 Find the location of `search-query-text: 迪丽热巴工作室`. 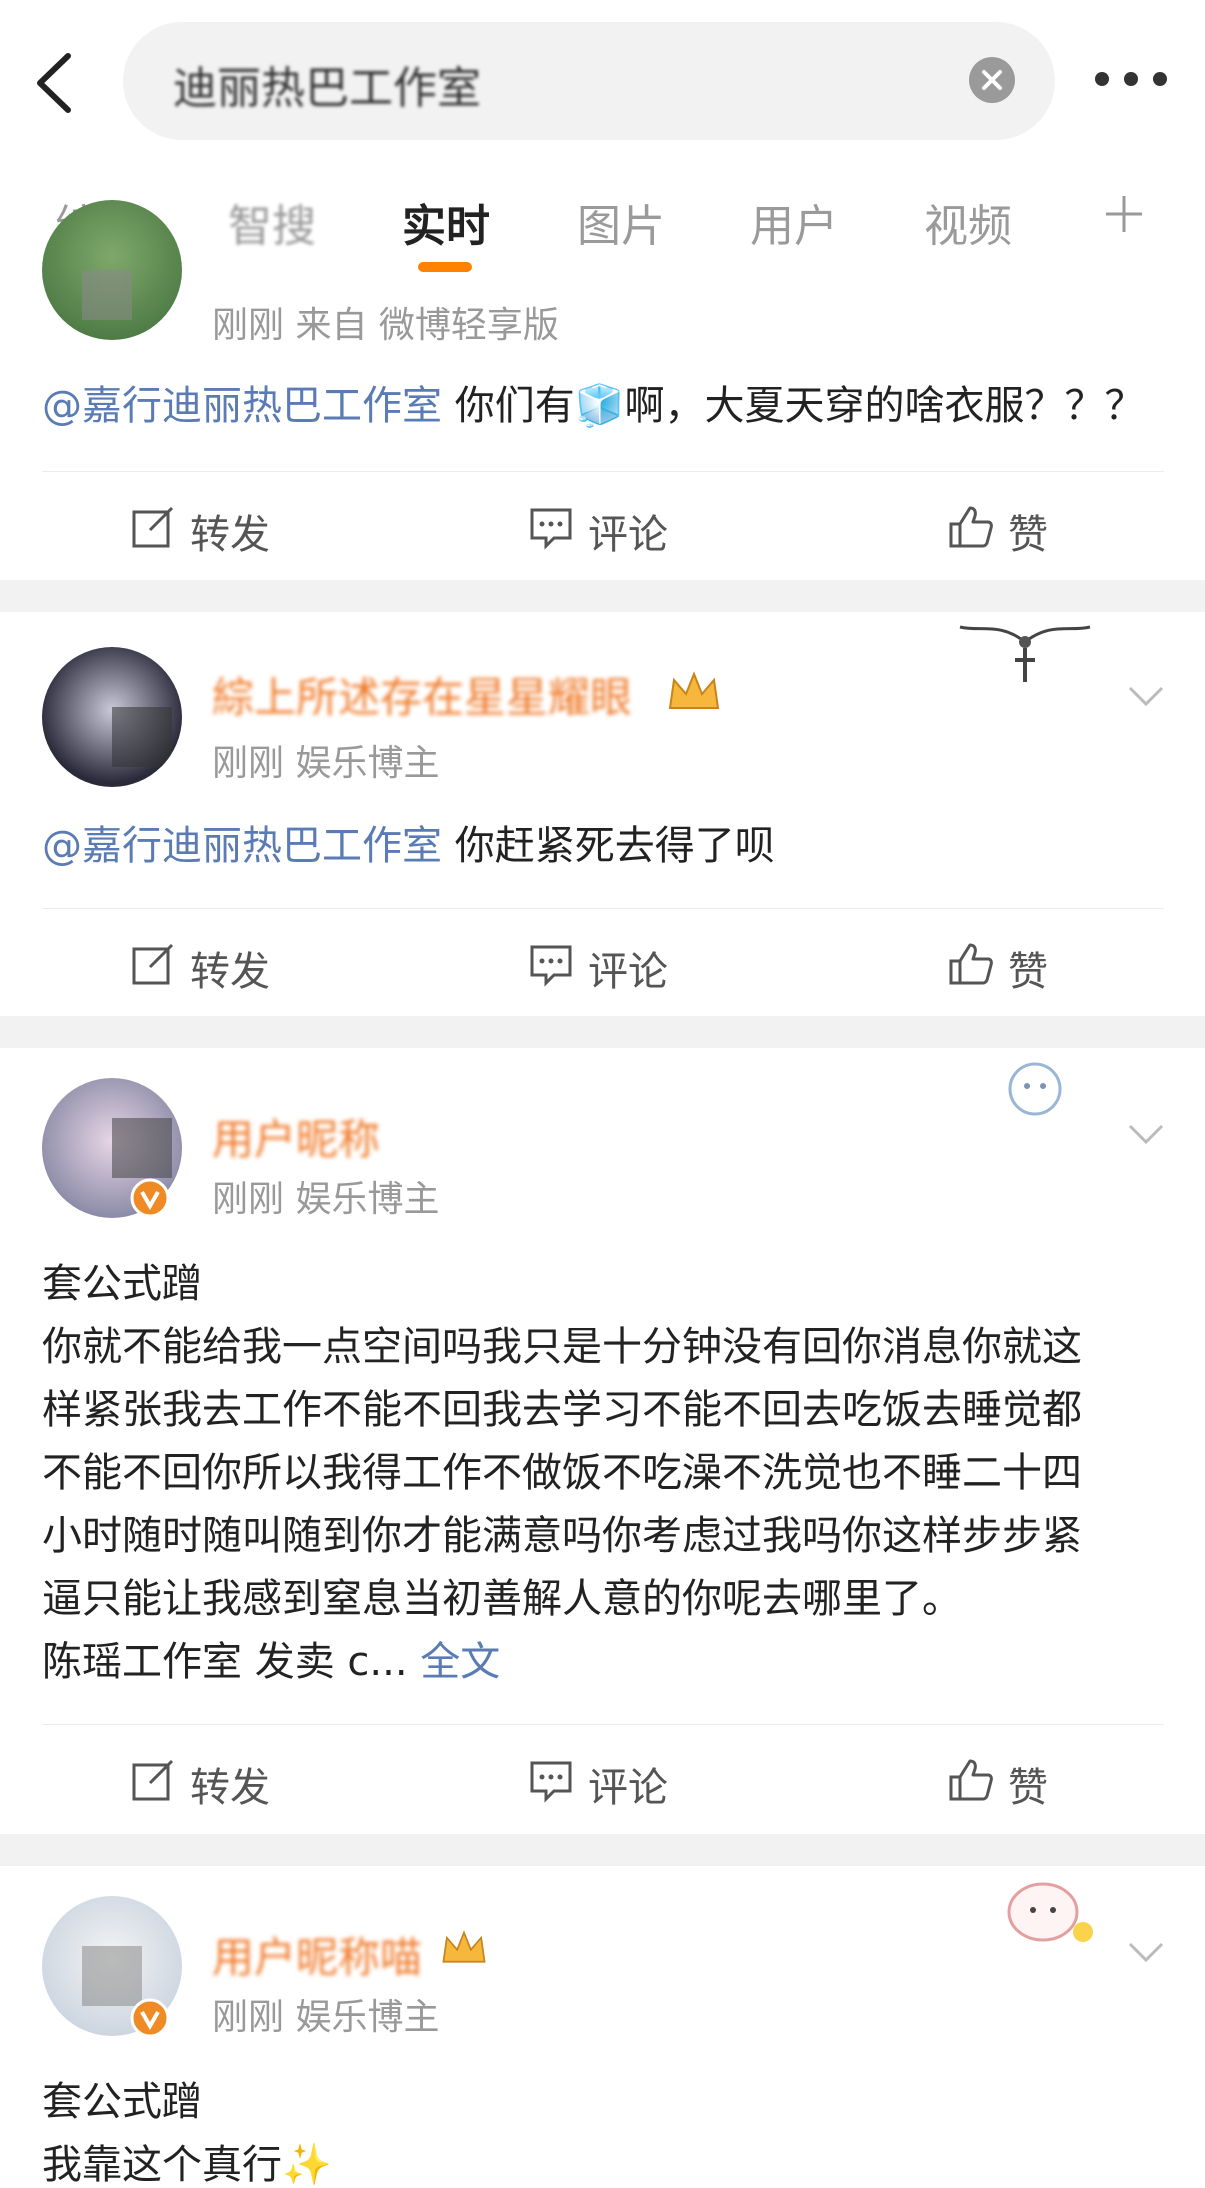

search-query-text: 迪丽热巴工作室 is located at coordinates (327, 88).